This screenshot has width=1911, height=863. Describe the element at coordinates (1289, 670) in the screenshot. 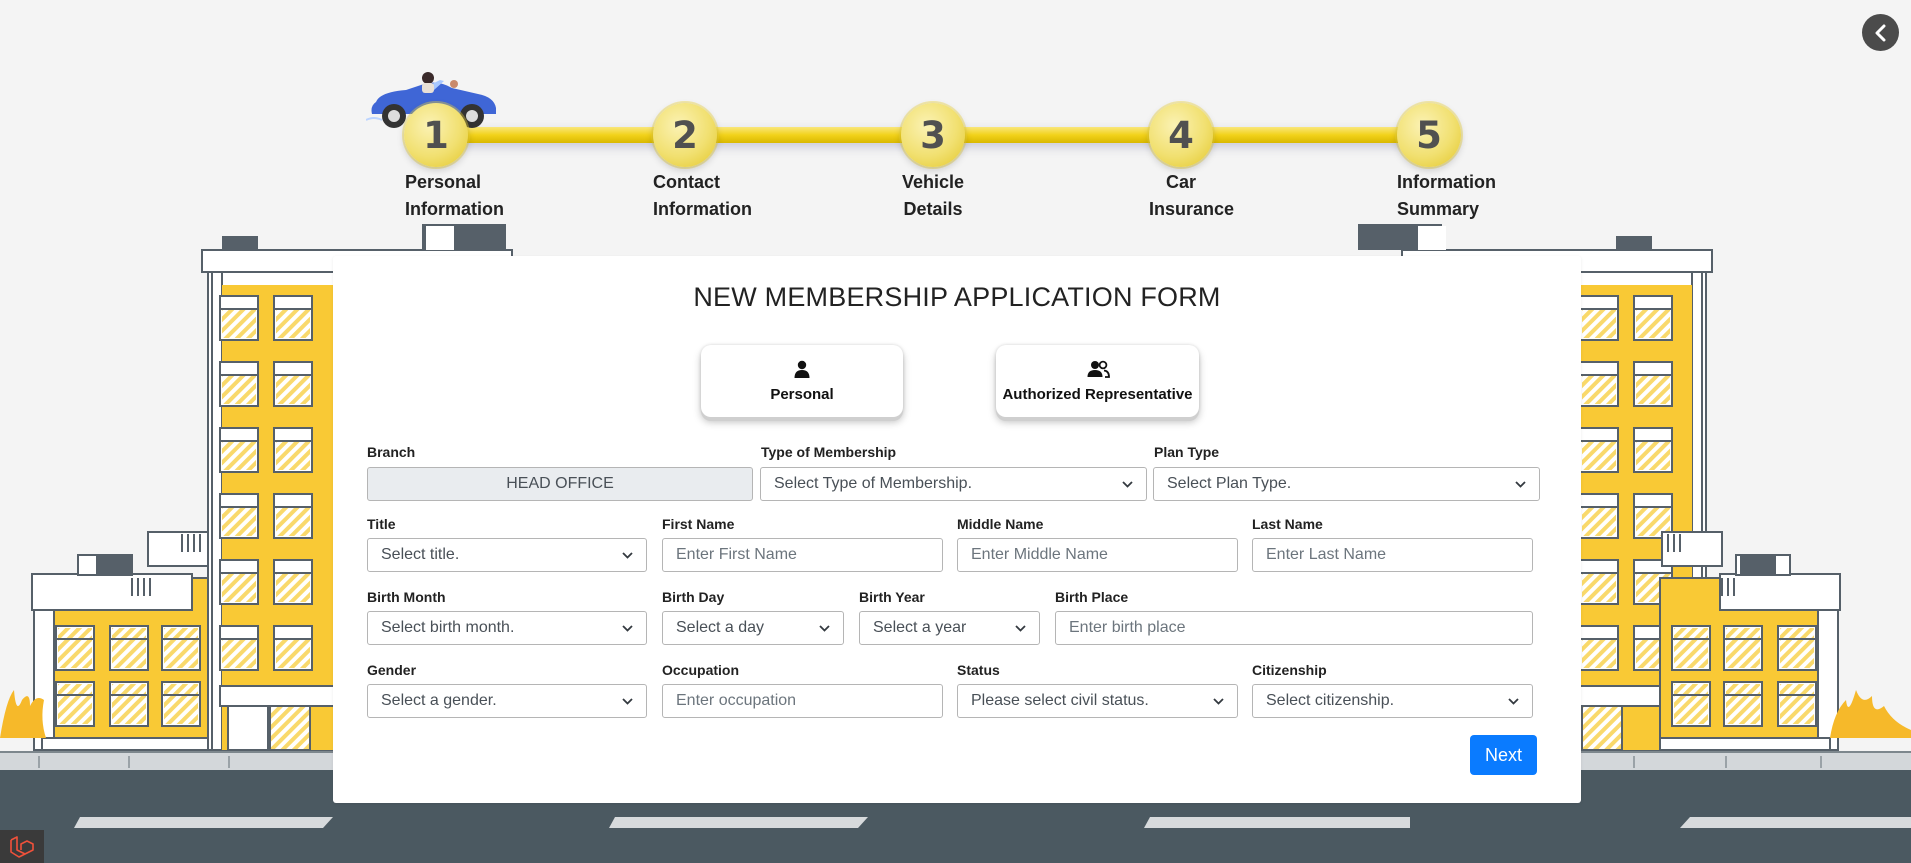

I see `citizenship-label: Citizenship` at that location.